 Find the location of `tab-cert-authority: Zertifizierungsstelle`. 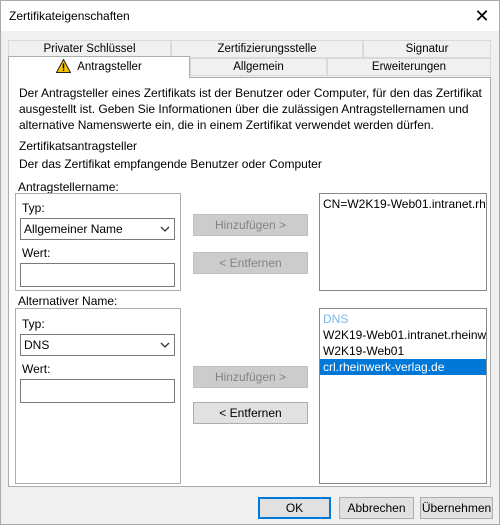

tab-cert-authority: Zertifizierungsstelle is located at coordinates (267, 49).